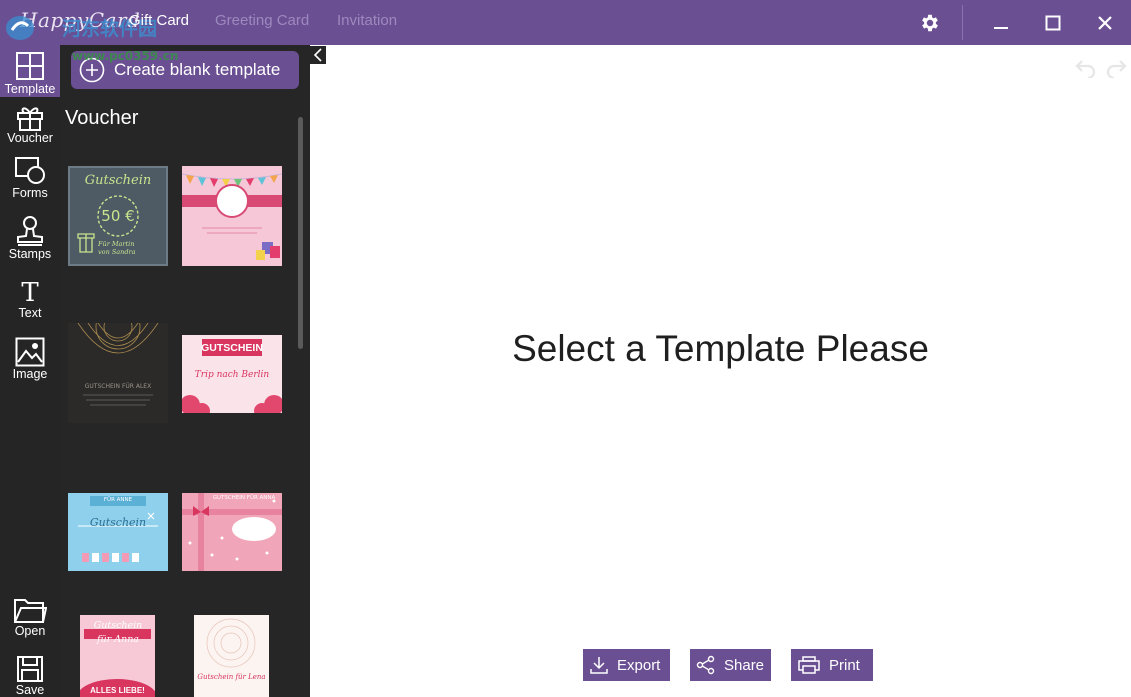 This screenshot has height=697, width=1131. I want to click on template-thumbnail-6: GUTSCHEIN FÜR ANNA, so click(232, 532).